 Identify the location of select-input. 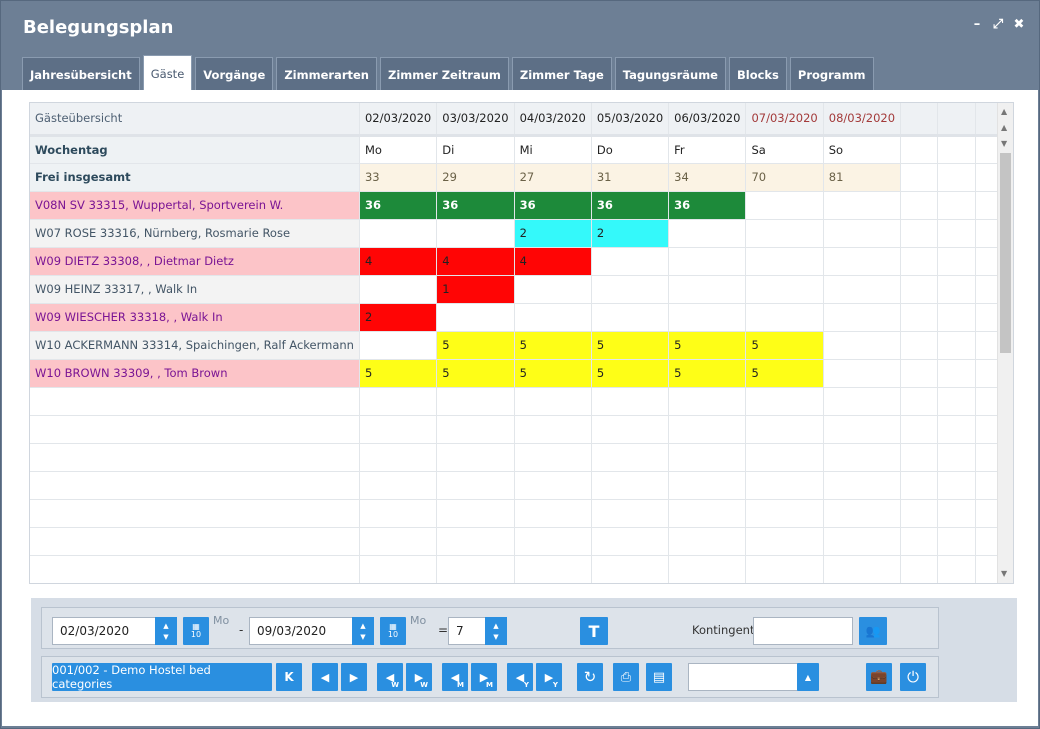
(743, 677).